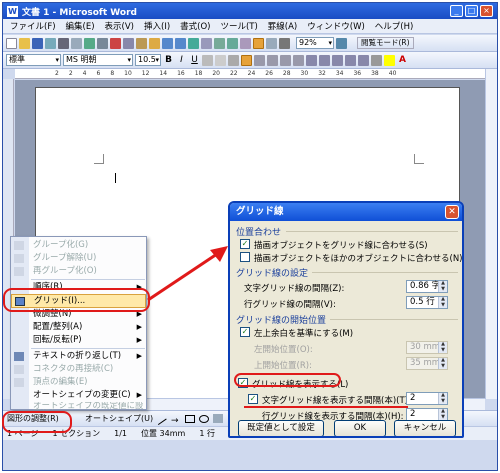  Describe the element at coordinates (115, 43) in the screenshot. I see `cut-icon` at that location.